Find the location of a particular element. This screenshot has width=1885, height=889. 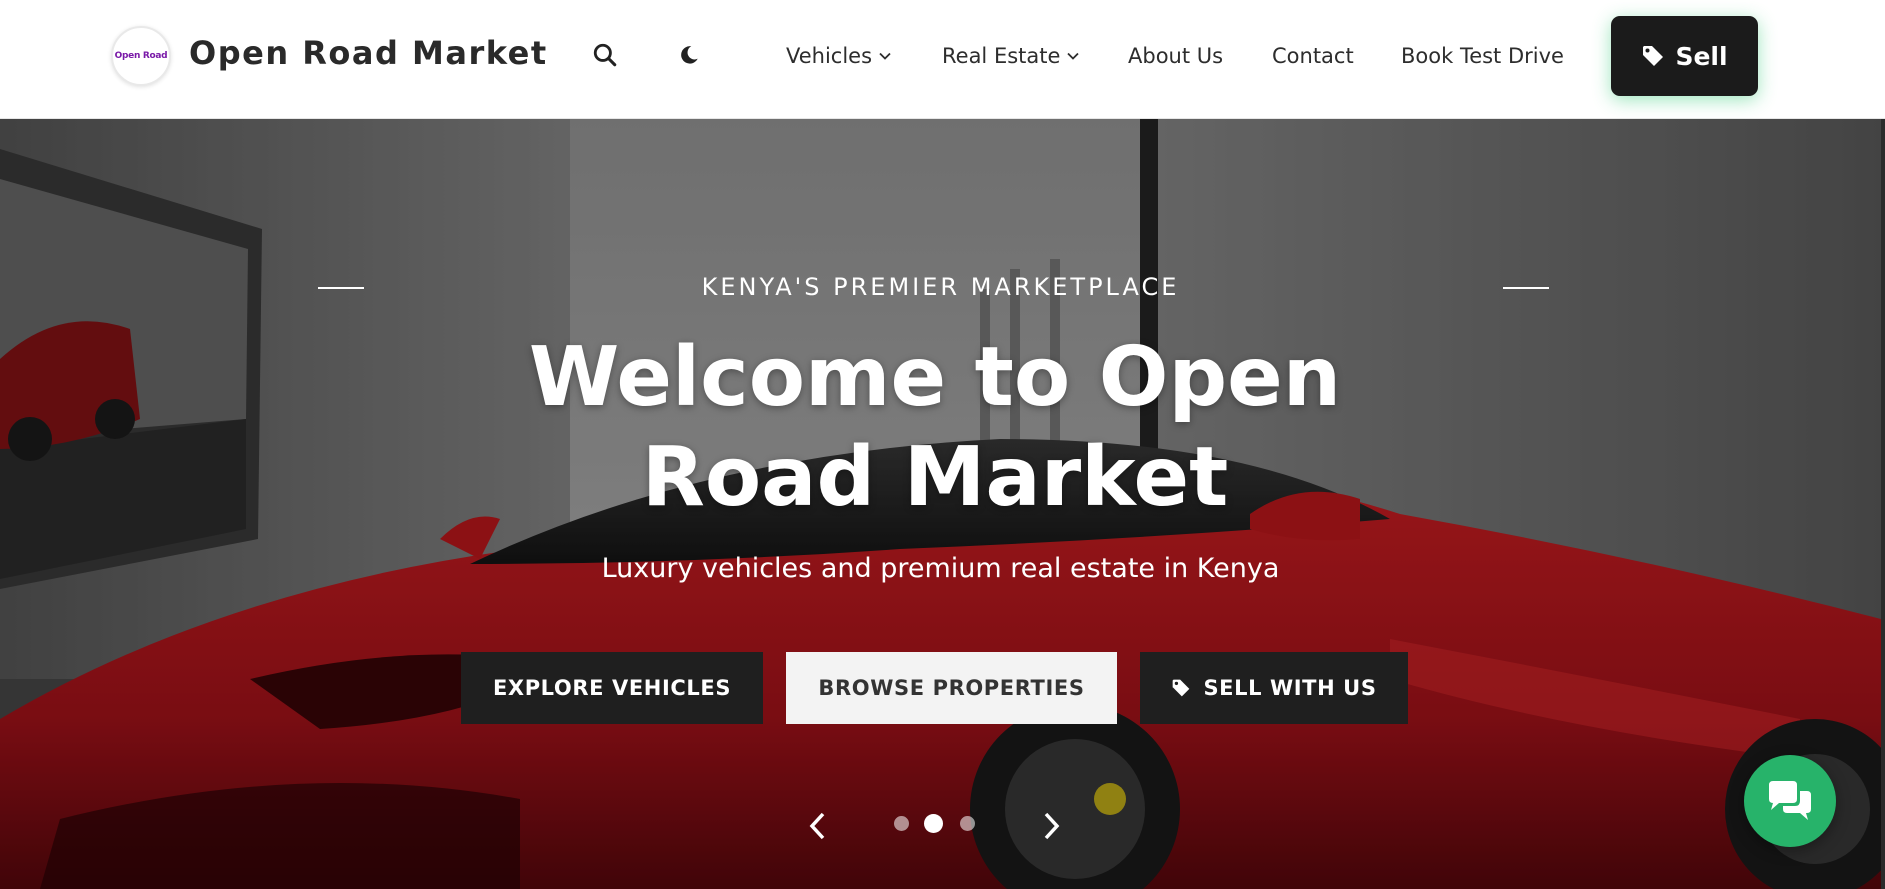

chevron-right-icon is located at coordinates (1052, 826).